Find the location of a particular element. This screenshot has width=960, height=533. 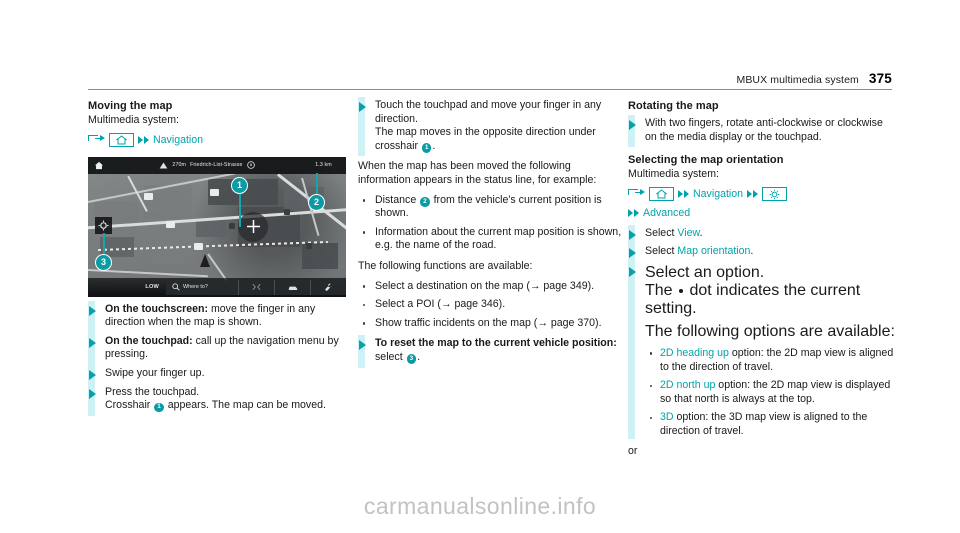

option-link: 2D heading up is located at coordinates (694, 353).